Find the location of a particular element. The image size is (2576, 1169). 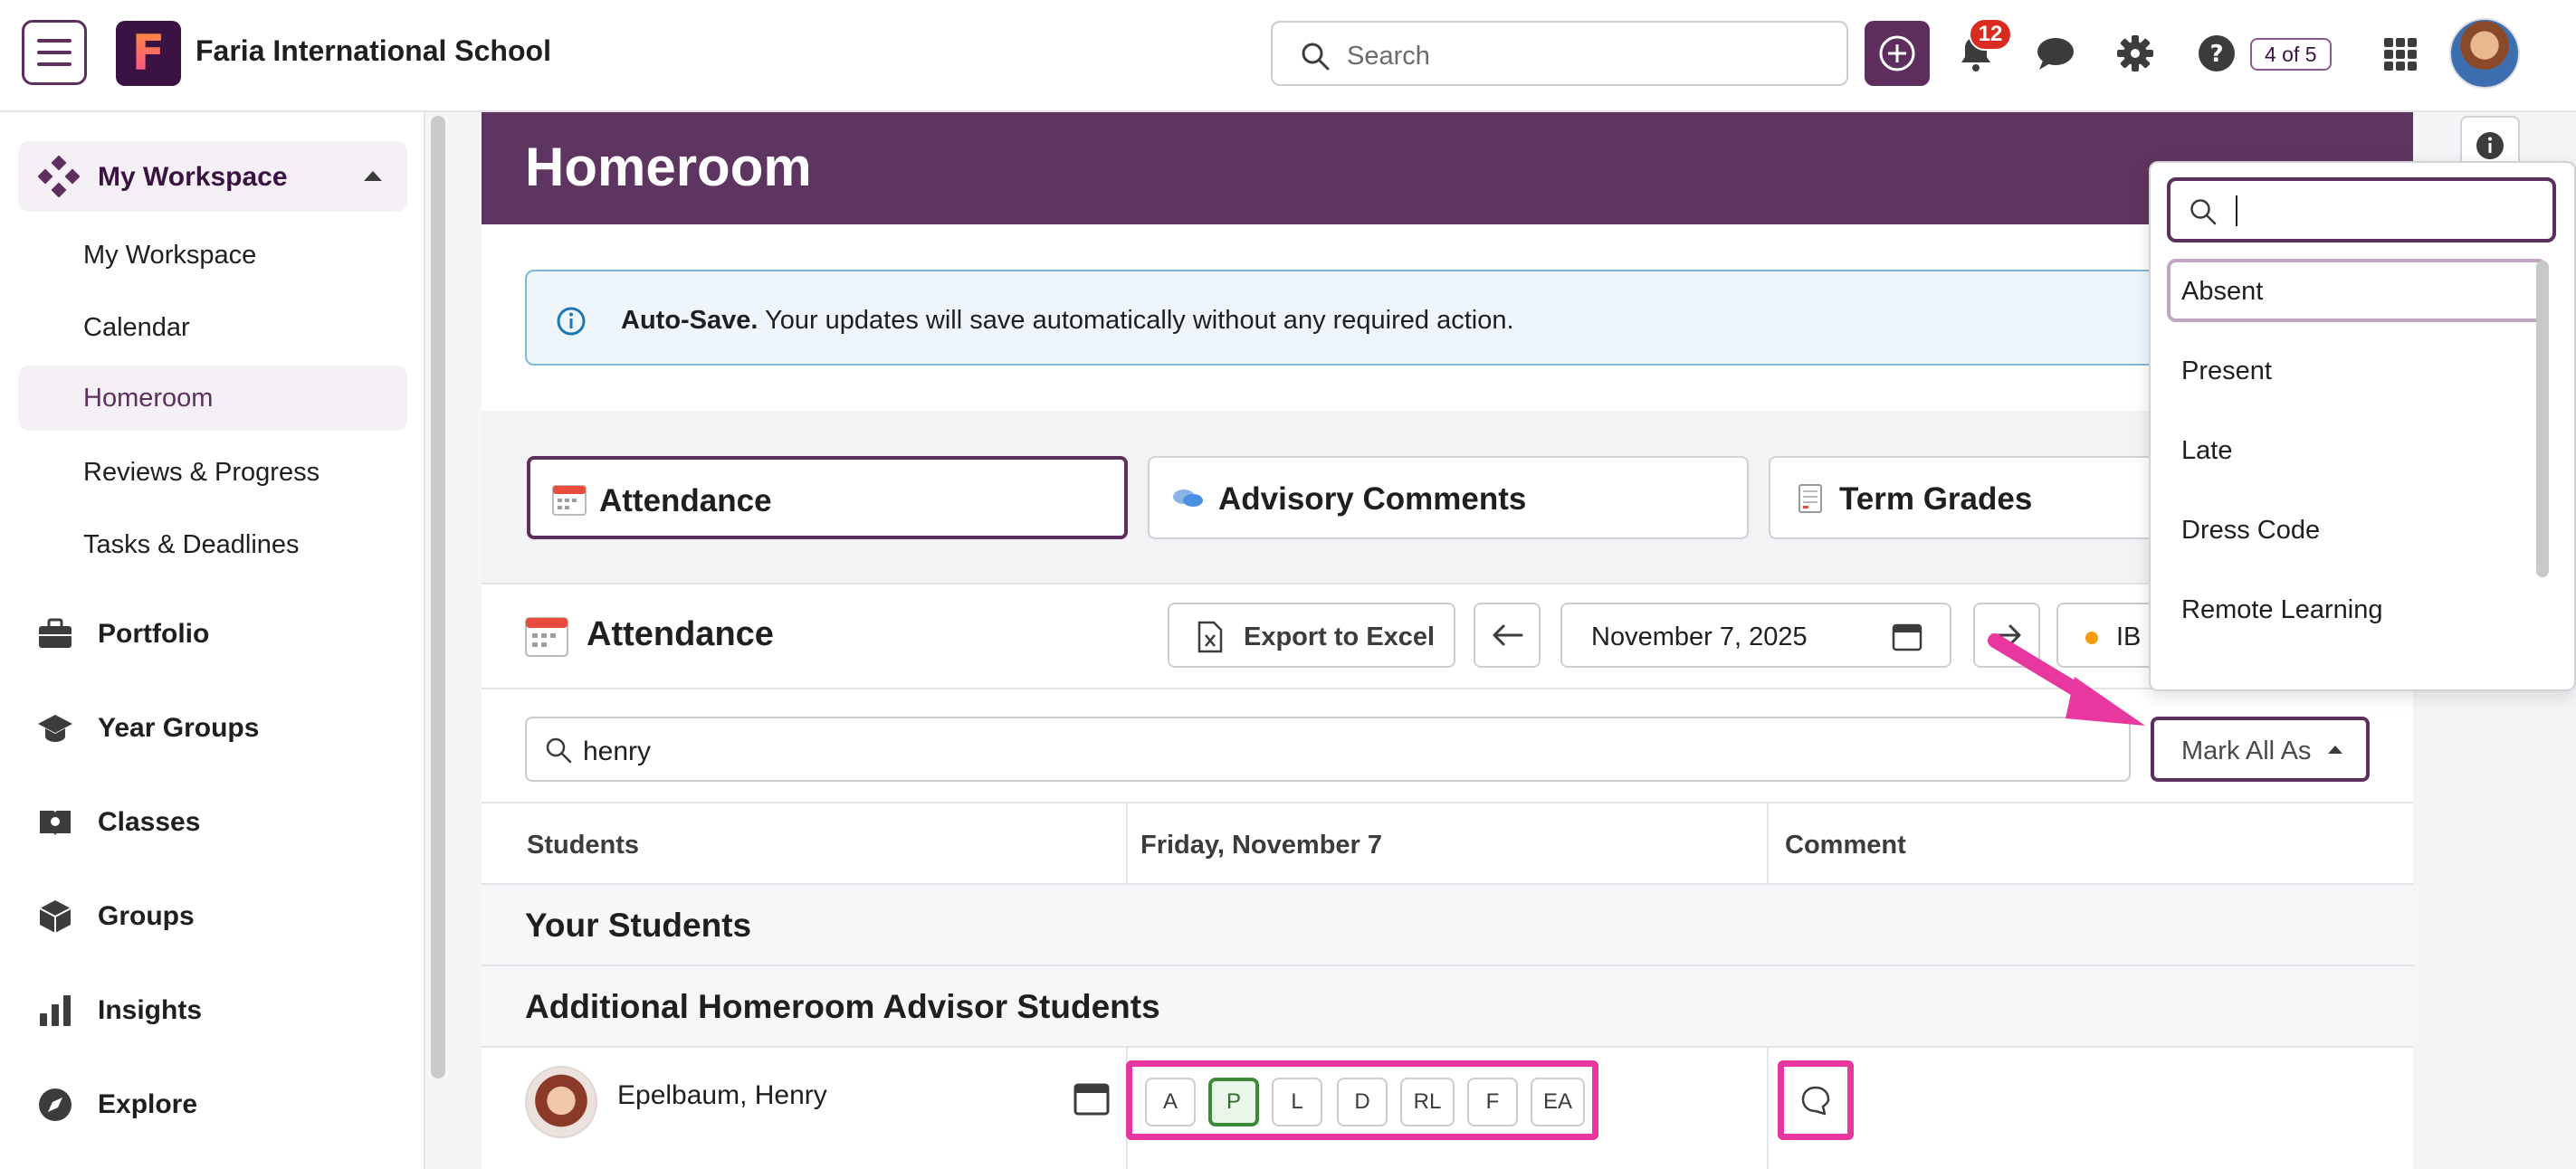

sidebar-section-my-workspace: My Workspace is located at coordinates (213, 176).